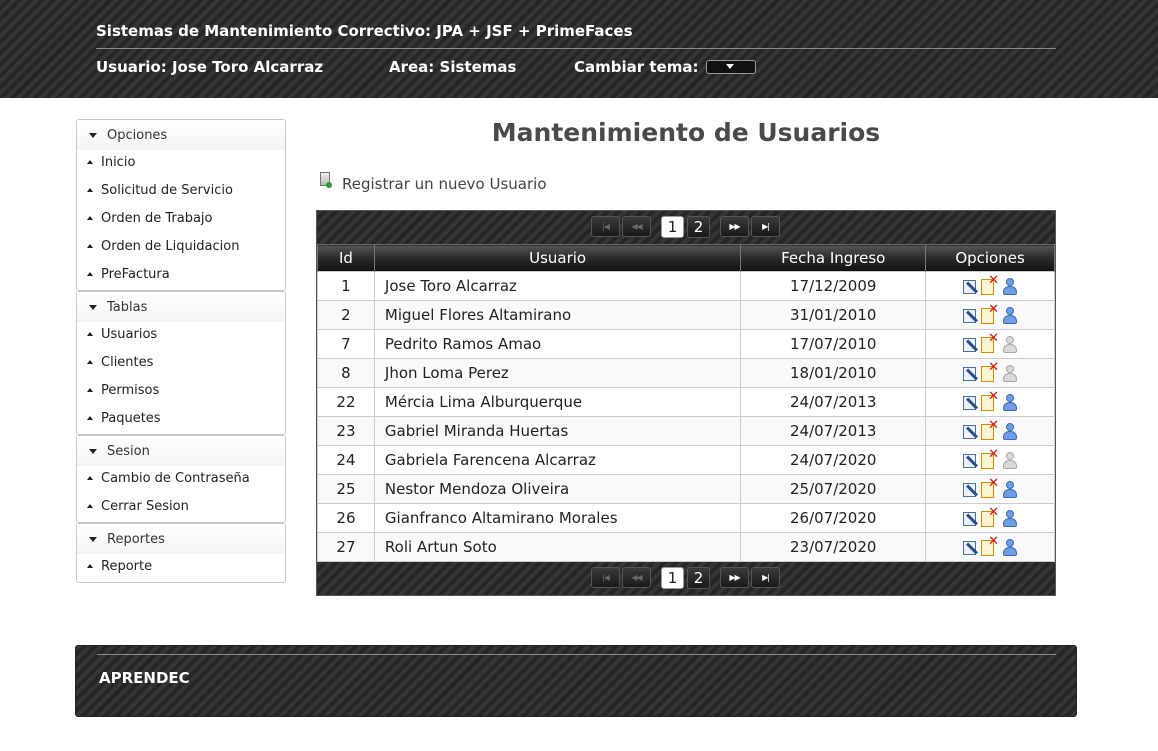 This screenshot has height=751, width=1158. I want to click on menu-item: Orden de Liquidacion, so click(181, 248).